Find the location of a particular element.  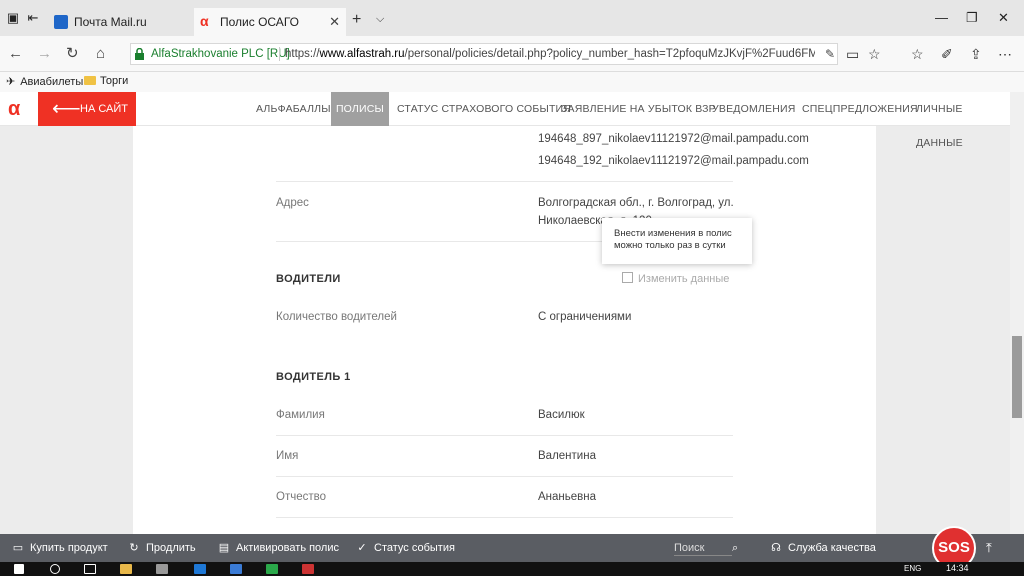

favorites-bar: ✈ Авиабилеты Торги is located at coordinates (512, 82).